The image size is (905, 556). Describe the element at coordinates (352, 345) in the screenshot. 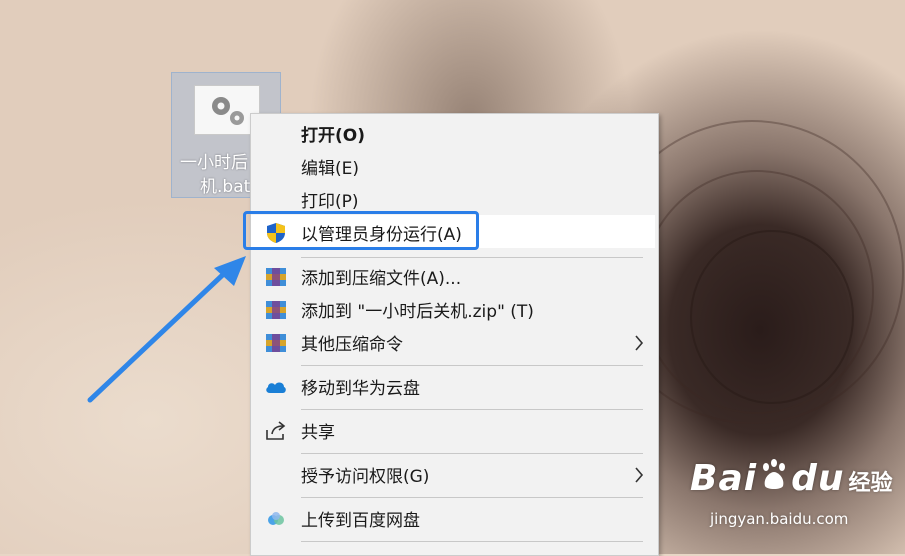

I see `menu-item-label: 其他压缩命令` at that location.